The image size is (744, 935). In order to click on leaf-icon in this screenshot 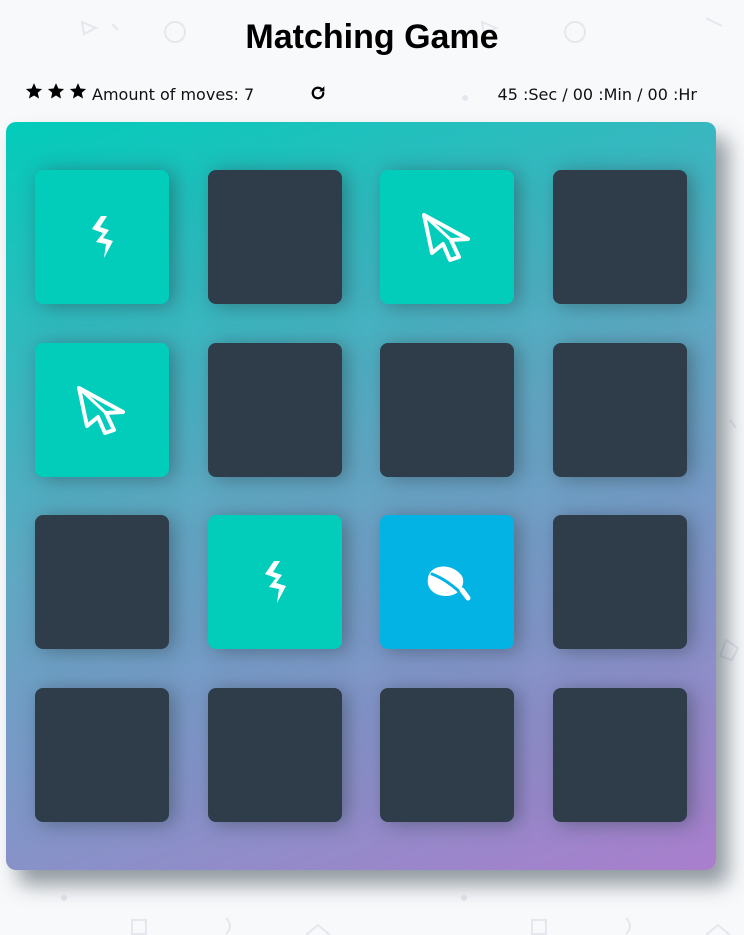, I will do `click(447, 582)`.